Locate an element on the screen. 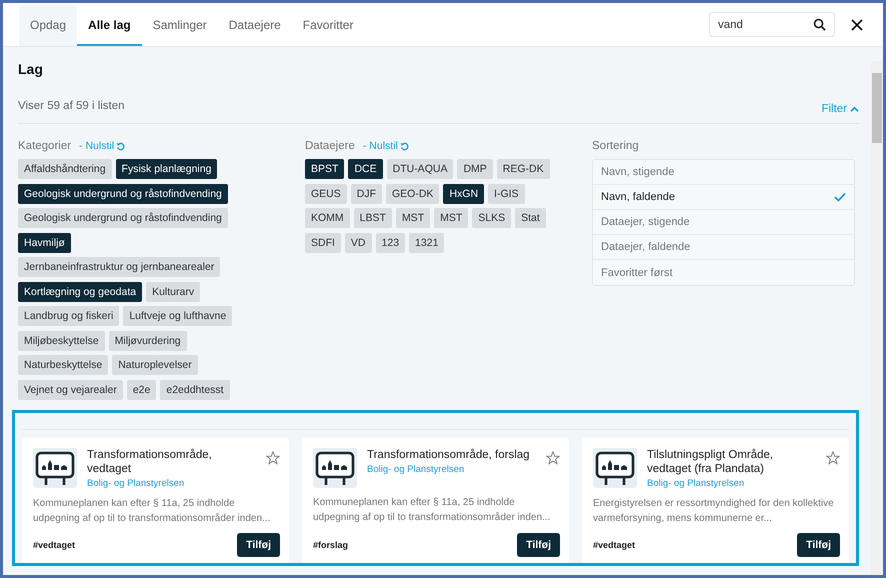 The image size is (886, 578). card-title: Tilslutningspligt Område, vedtaget (fra Plandata) is located at coordinates (710, 462).